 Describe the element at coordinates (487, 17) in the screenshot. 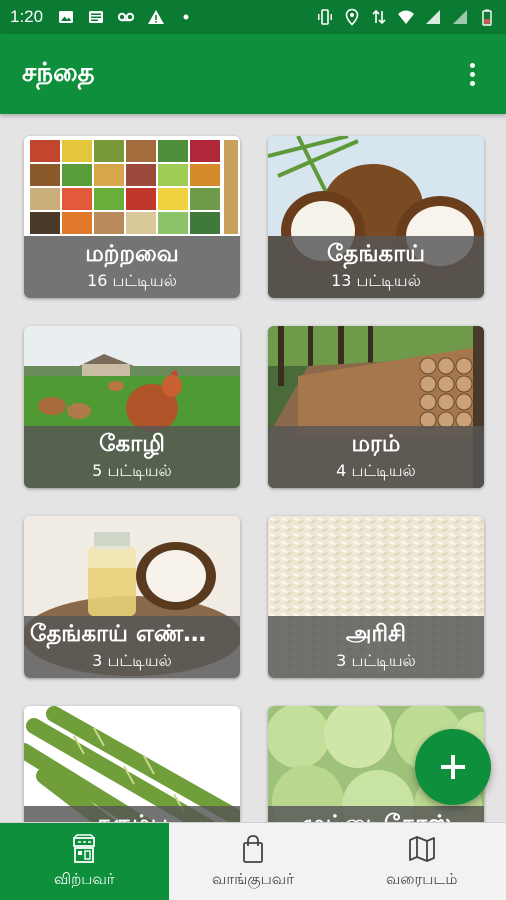

I see `battery-icon` at that location.